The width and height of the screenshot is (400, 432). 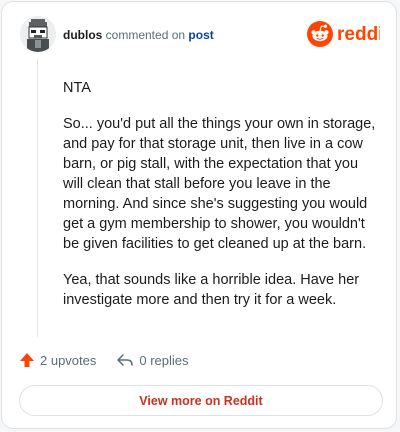 What do you see at coordinates (68, 360) in the screenshot?
I see `upvote-count: 2 upvotes` at bounding box center [68, 360].